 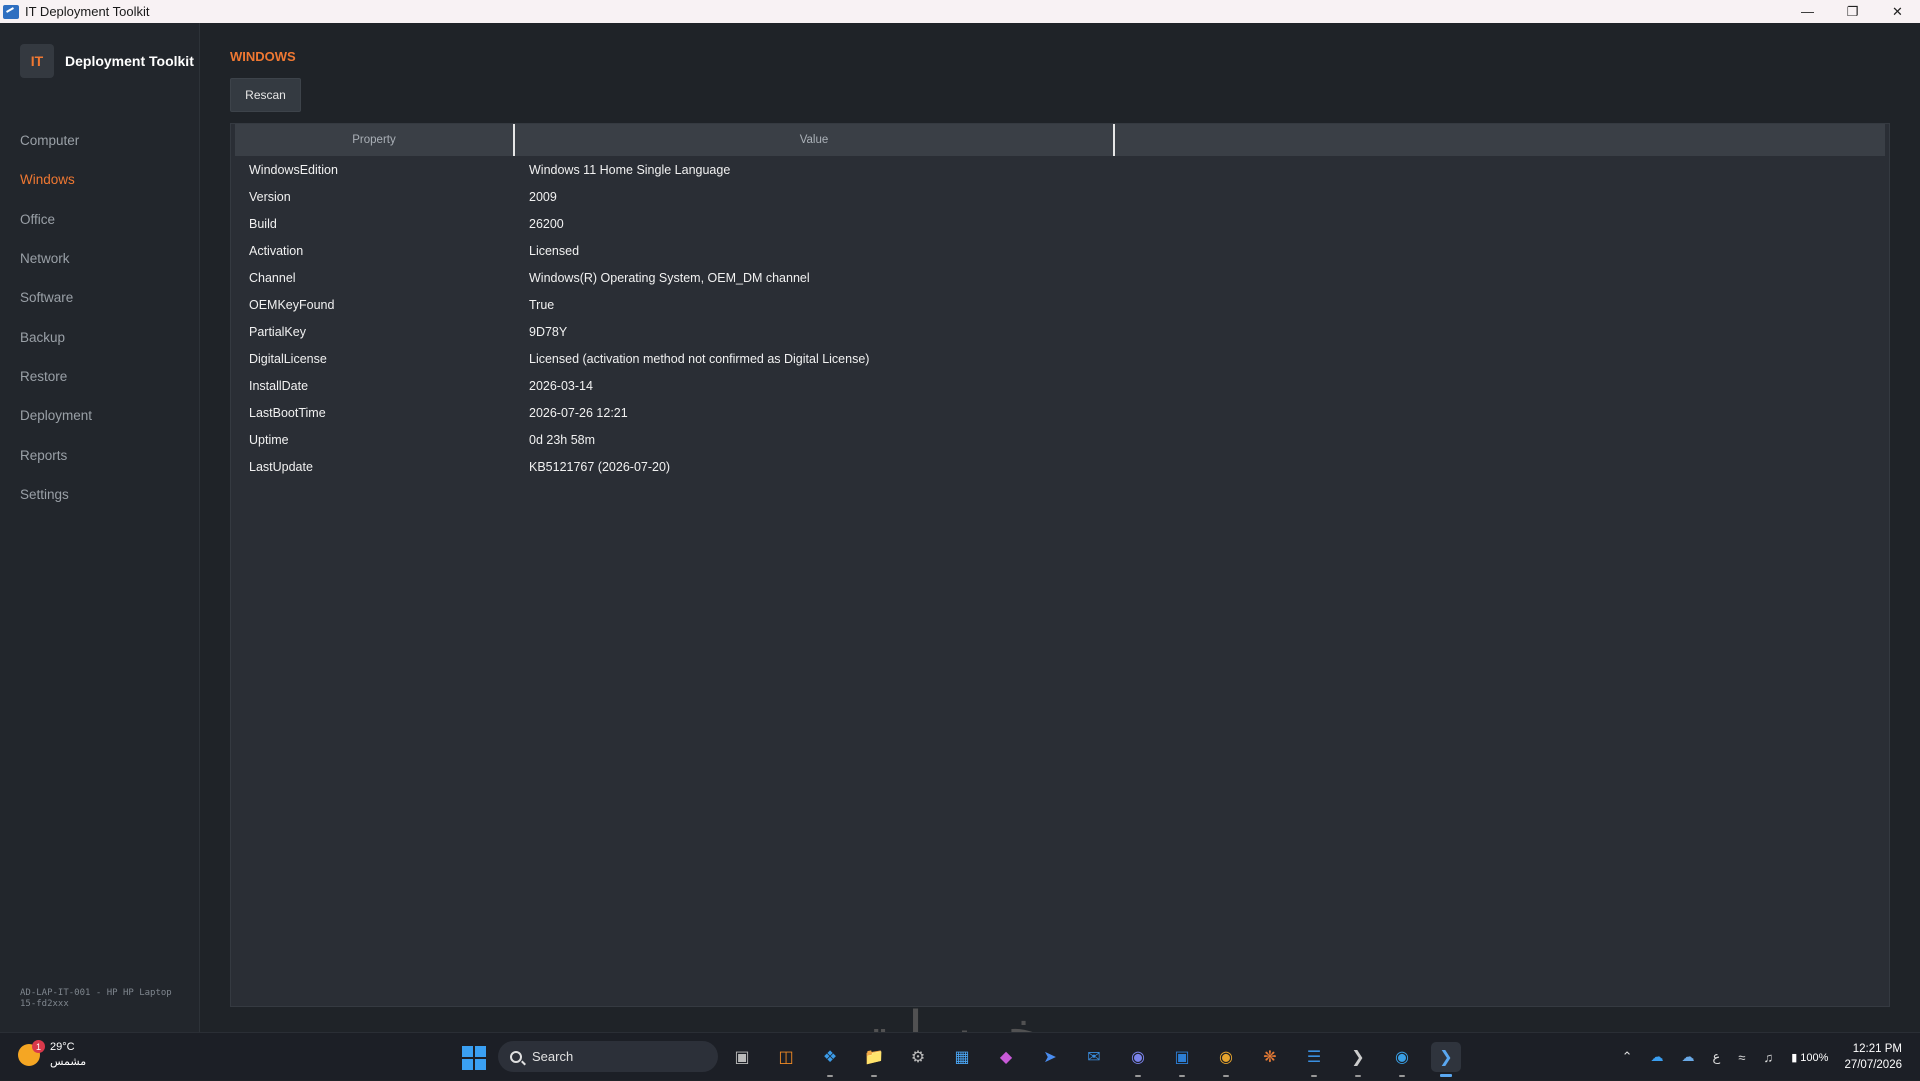 I want to click on rescan-button: Rescan, so click(x=265, y=95).